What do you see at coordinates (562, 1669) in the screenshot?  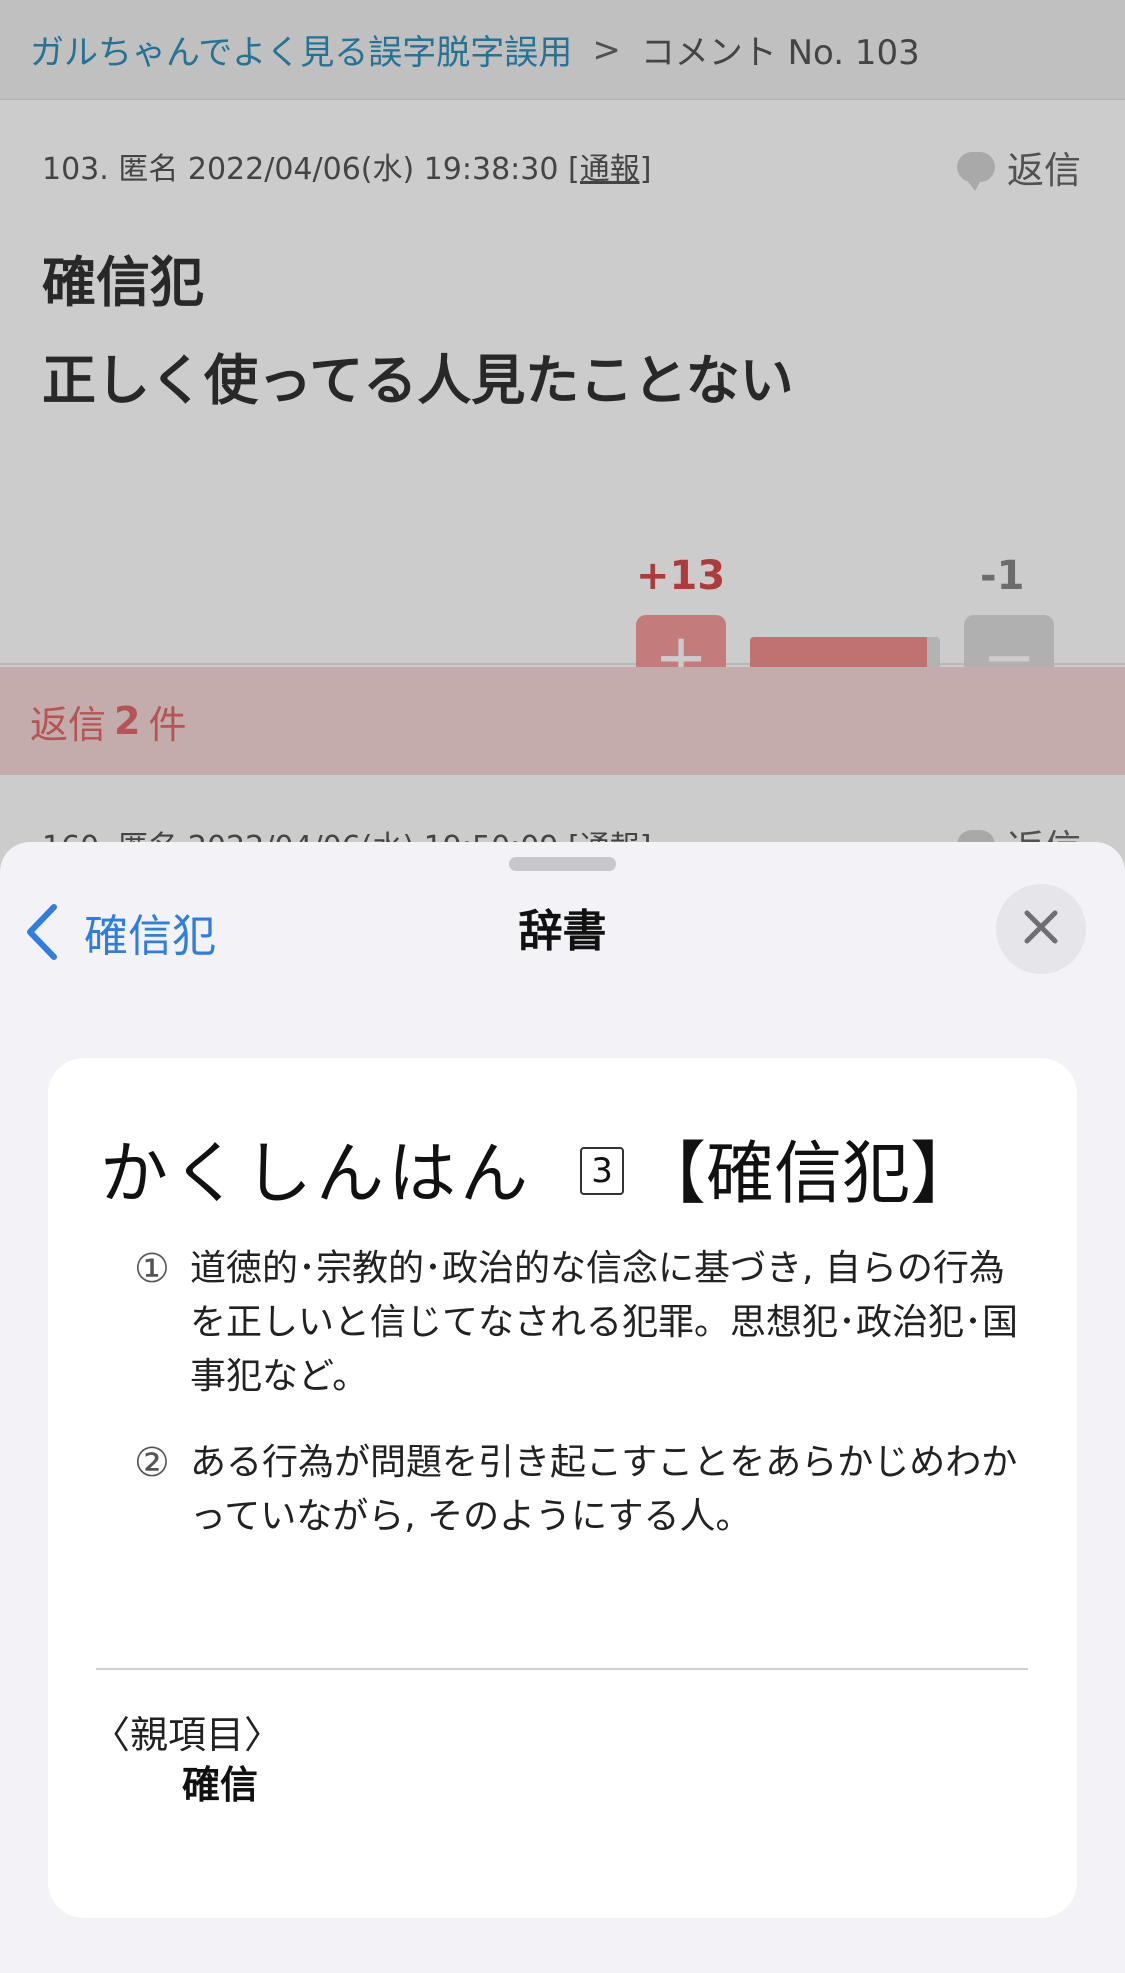 I see `card-divider` at bounding box center [562, 1669].